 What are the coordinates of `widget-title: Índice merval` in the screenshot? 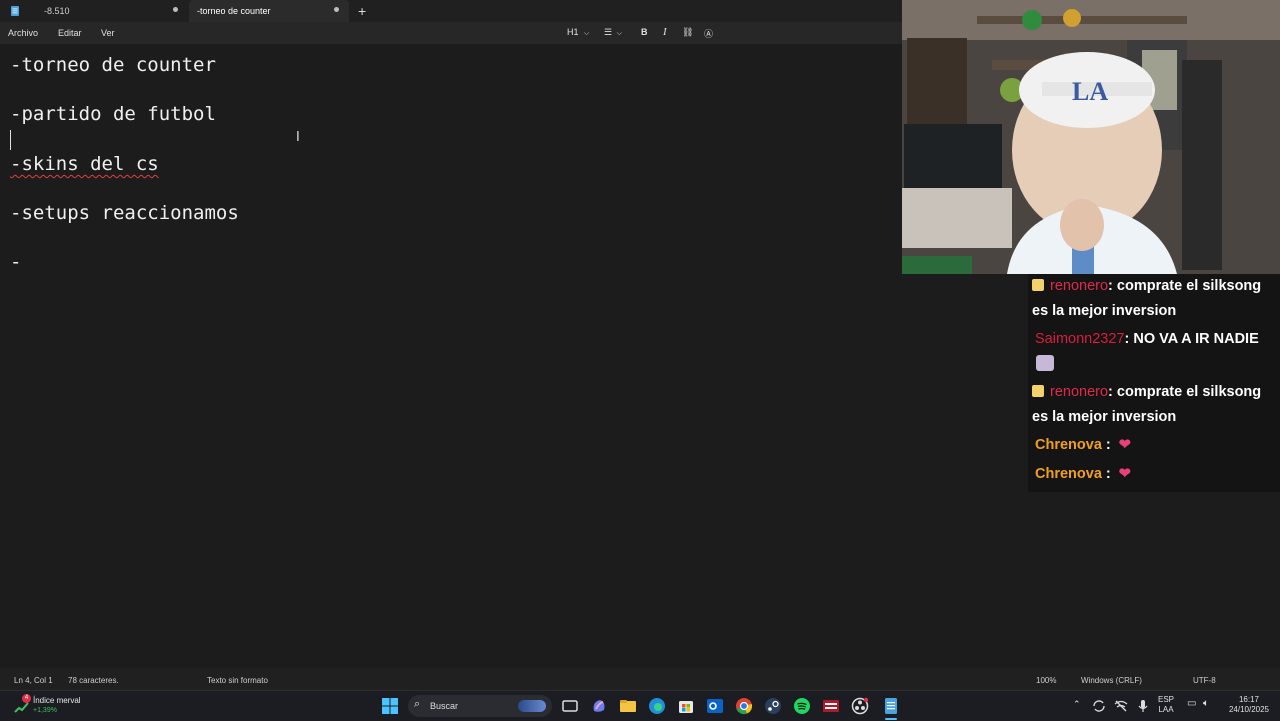 It's located at (57, 700).